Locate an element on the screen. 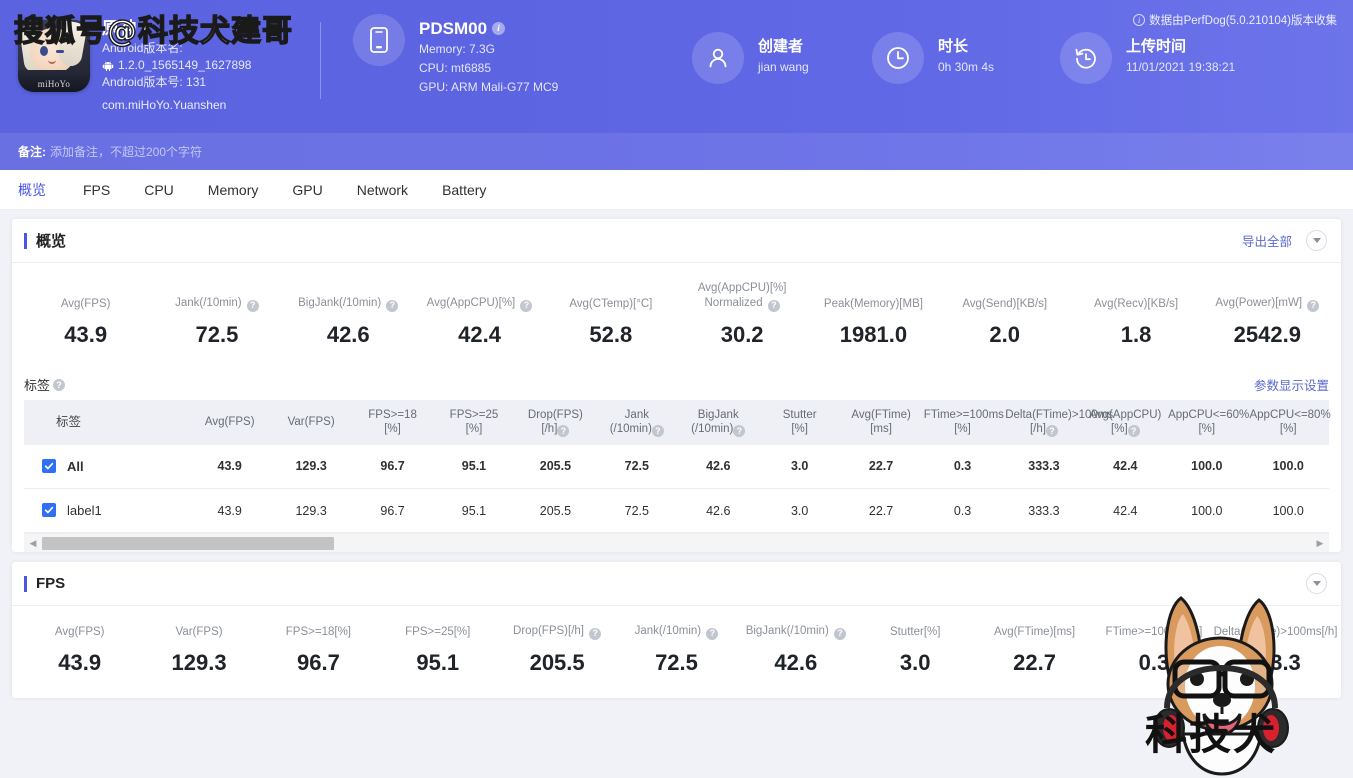 The height and width of the screenshot is (778, 1353). column-header-unit: (/10min) is located at coordinates (630, 428).